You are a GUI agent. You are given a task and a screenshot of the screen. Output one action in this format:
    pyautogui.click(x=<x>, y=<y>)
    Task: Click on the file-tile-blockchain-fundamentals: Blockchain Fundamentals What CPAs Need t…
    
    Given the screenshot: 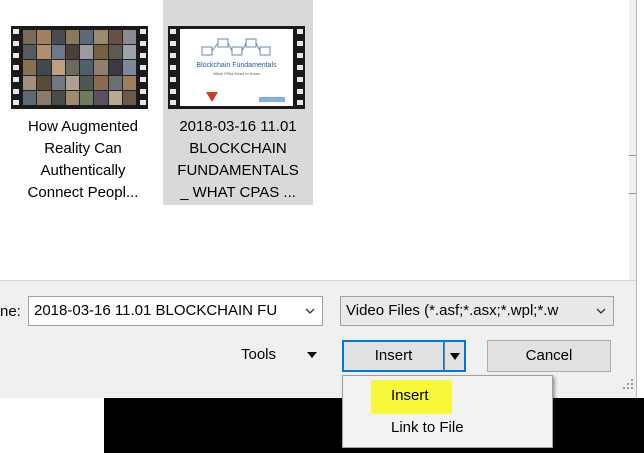 What is the action you would take?
    pyautogui.click(x=238, y=102)
    